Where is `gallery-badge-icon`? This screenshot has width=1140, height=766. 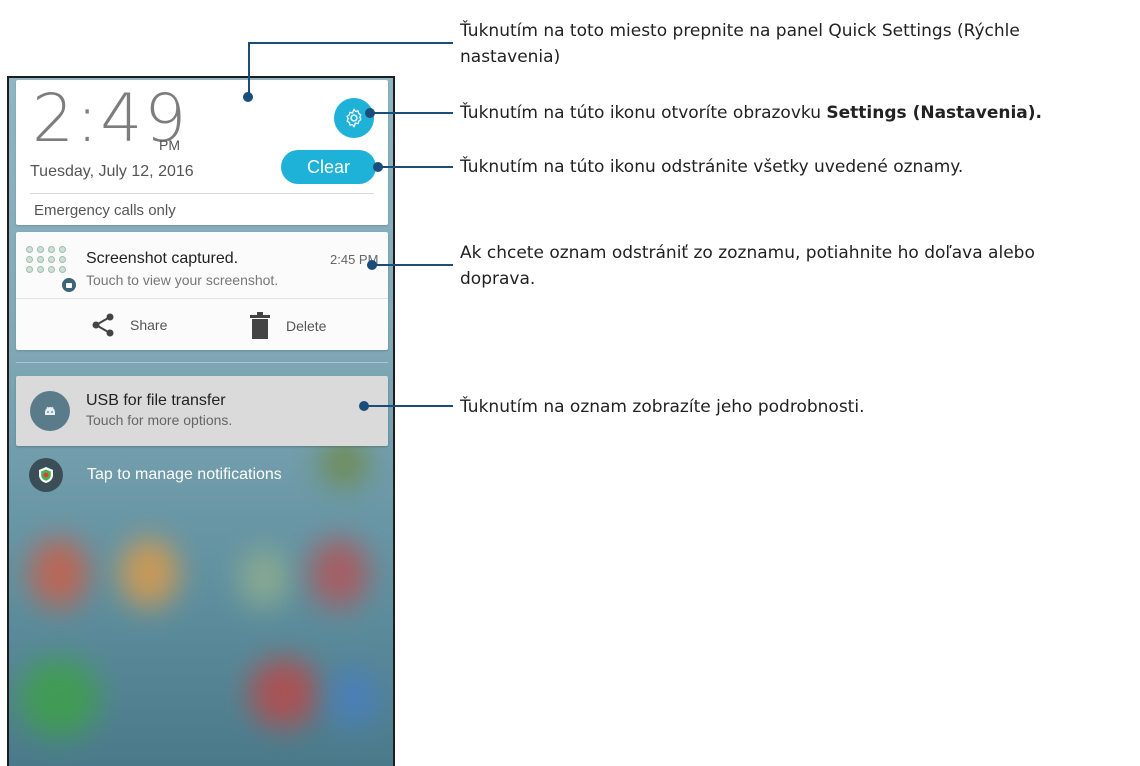 gallery-badge-icon is located at coordinates (69, 285).